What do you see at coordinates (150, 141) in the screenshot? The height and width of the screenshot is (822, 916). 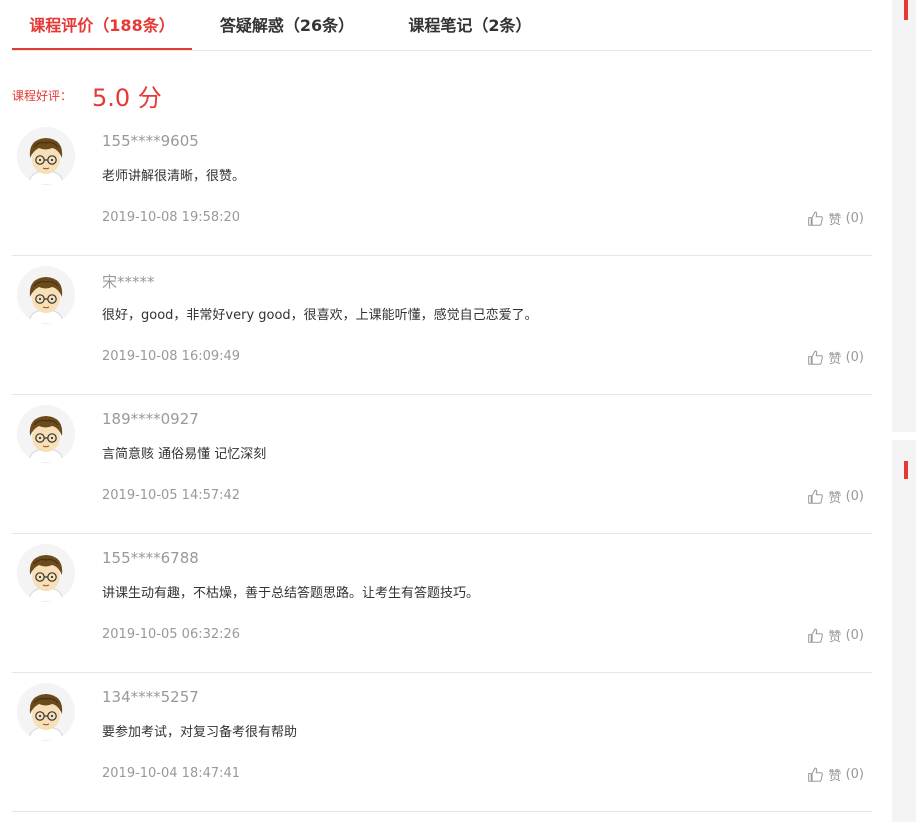 I see `reviewer-name: 155****9605` at bounding box center [150, 141].